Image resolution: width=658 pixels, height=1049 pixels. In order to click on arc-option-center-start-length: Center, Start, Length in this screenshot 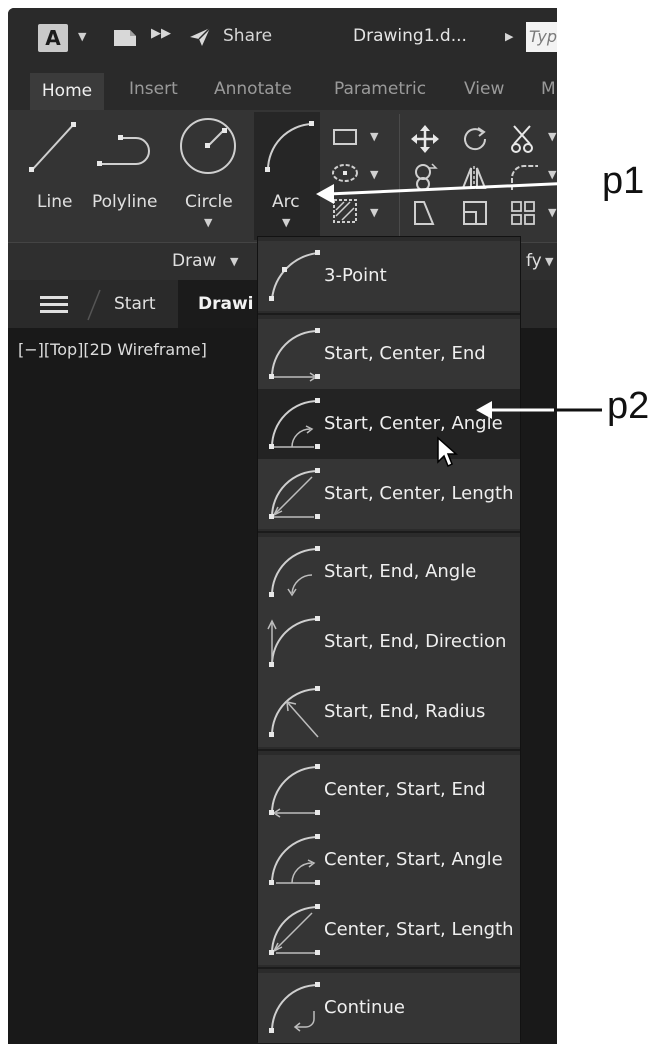, I will do `click(389, 930)`.